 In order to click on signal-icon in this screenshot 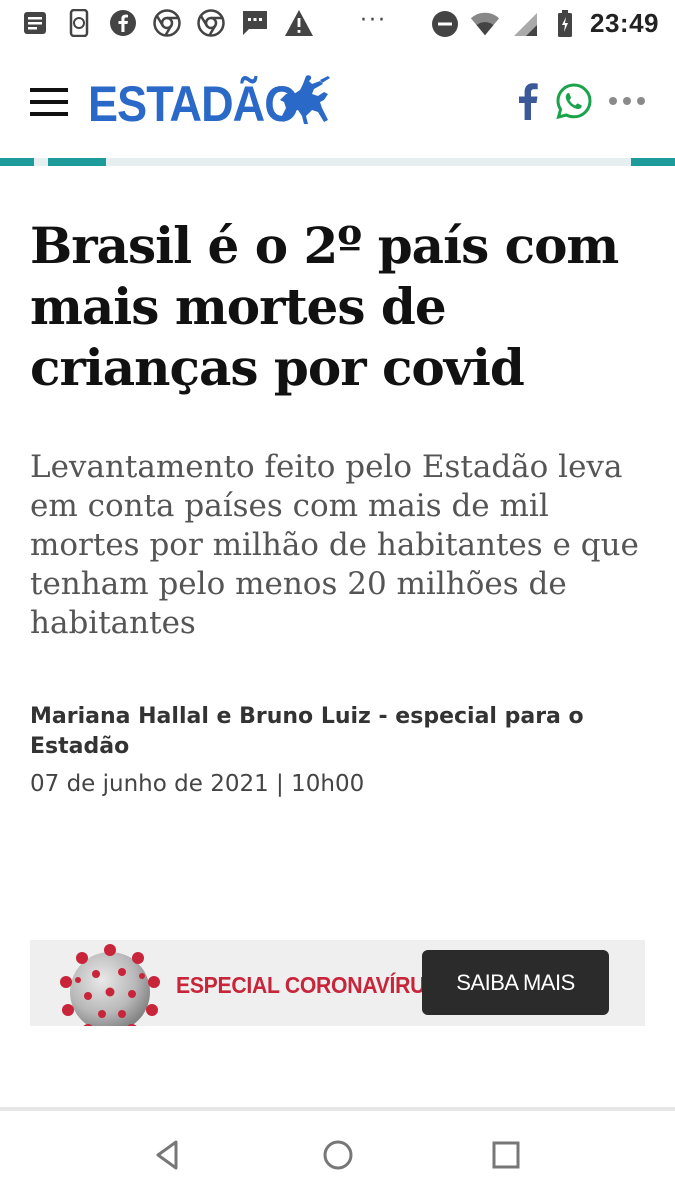, I will do `click(525, 24)`.